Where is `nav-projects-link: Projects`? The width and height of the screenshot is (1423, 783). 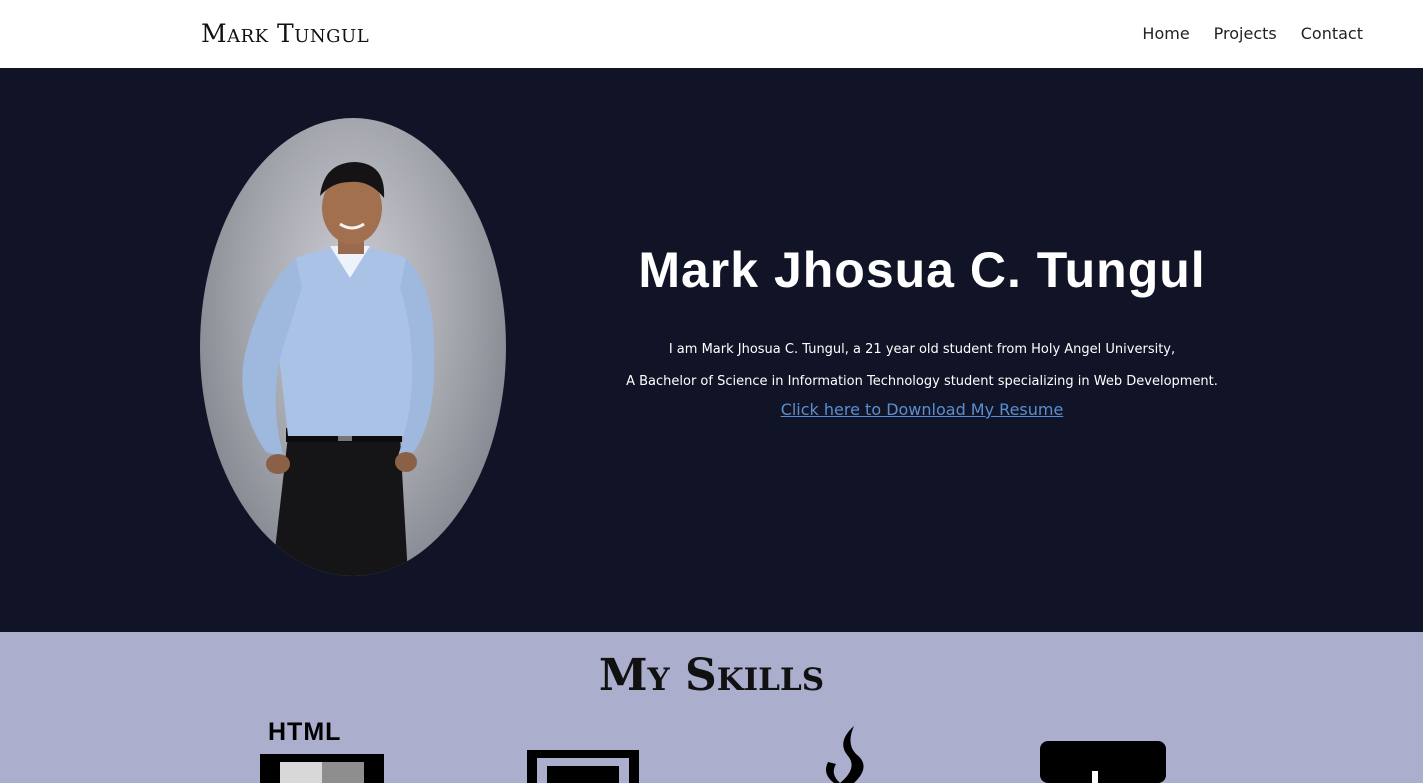 nav-projects-link: Projects is located at coordinates (1245, 33).